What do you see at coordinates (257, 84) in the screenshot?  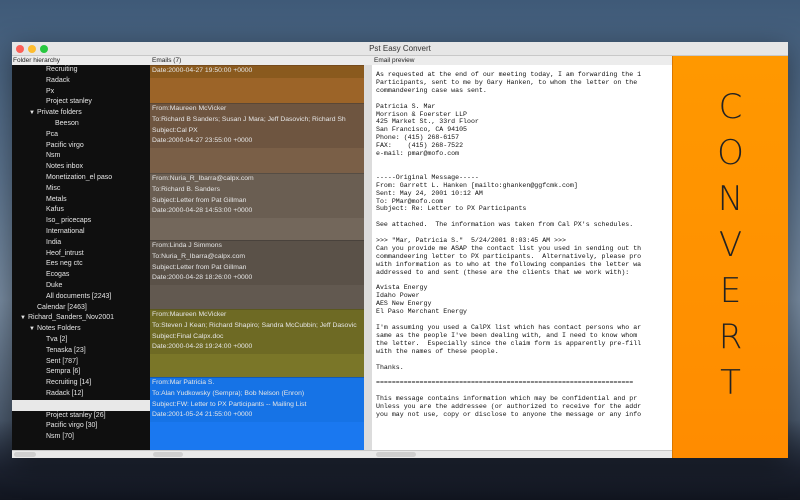 I see `email-list-item: Date:2000-04-27 19:50:00 +0000` at bounding box center [257, 84].